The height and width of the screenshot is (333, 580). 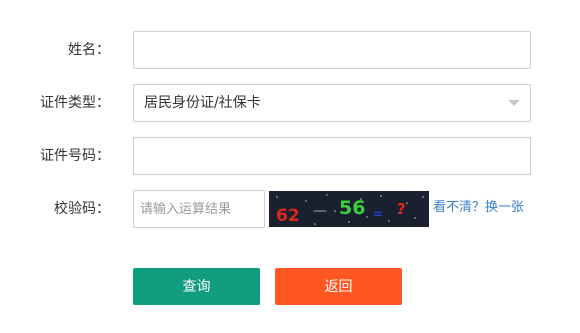 What do you see at coordinates (401, 209) in the screenshot?
I see `captcha-question: ?` at bounding box center [401, 209].